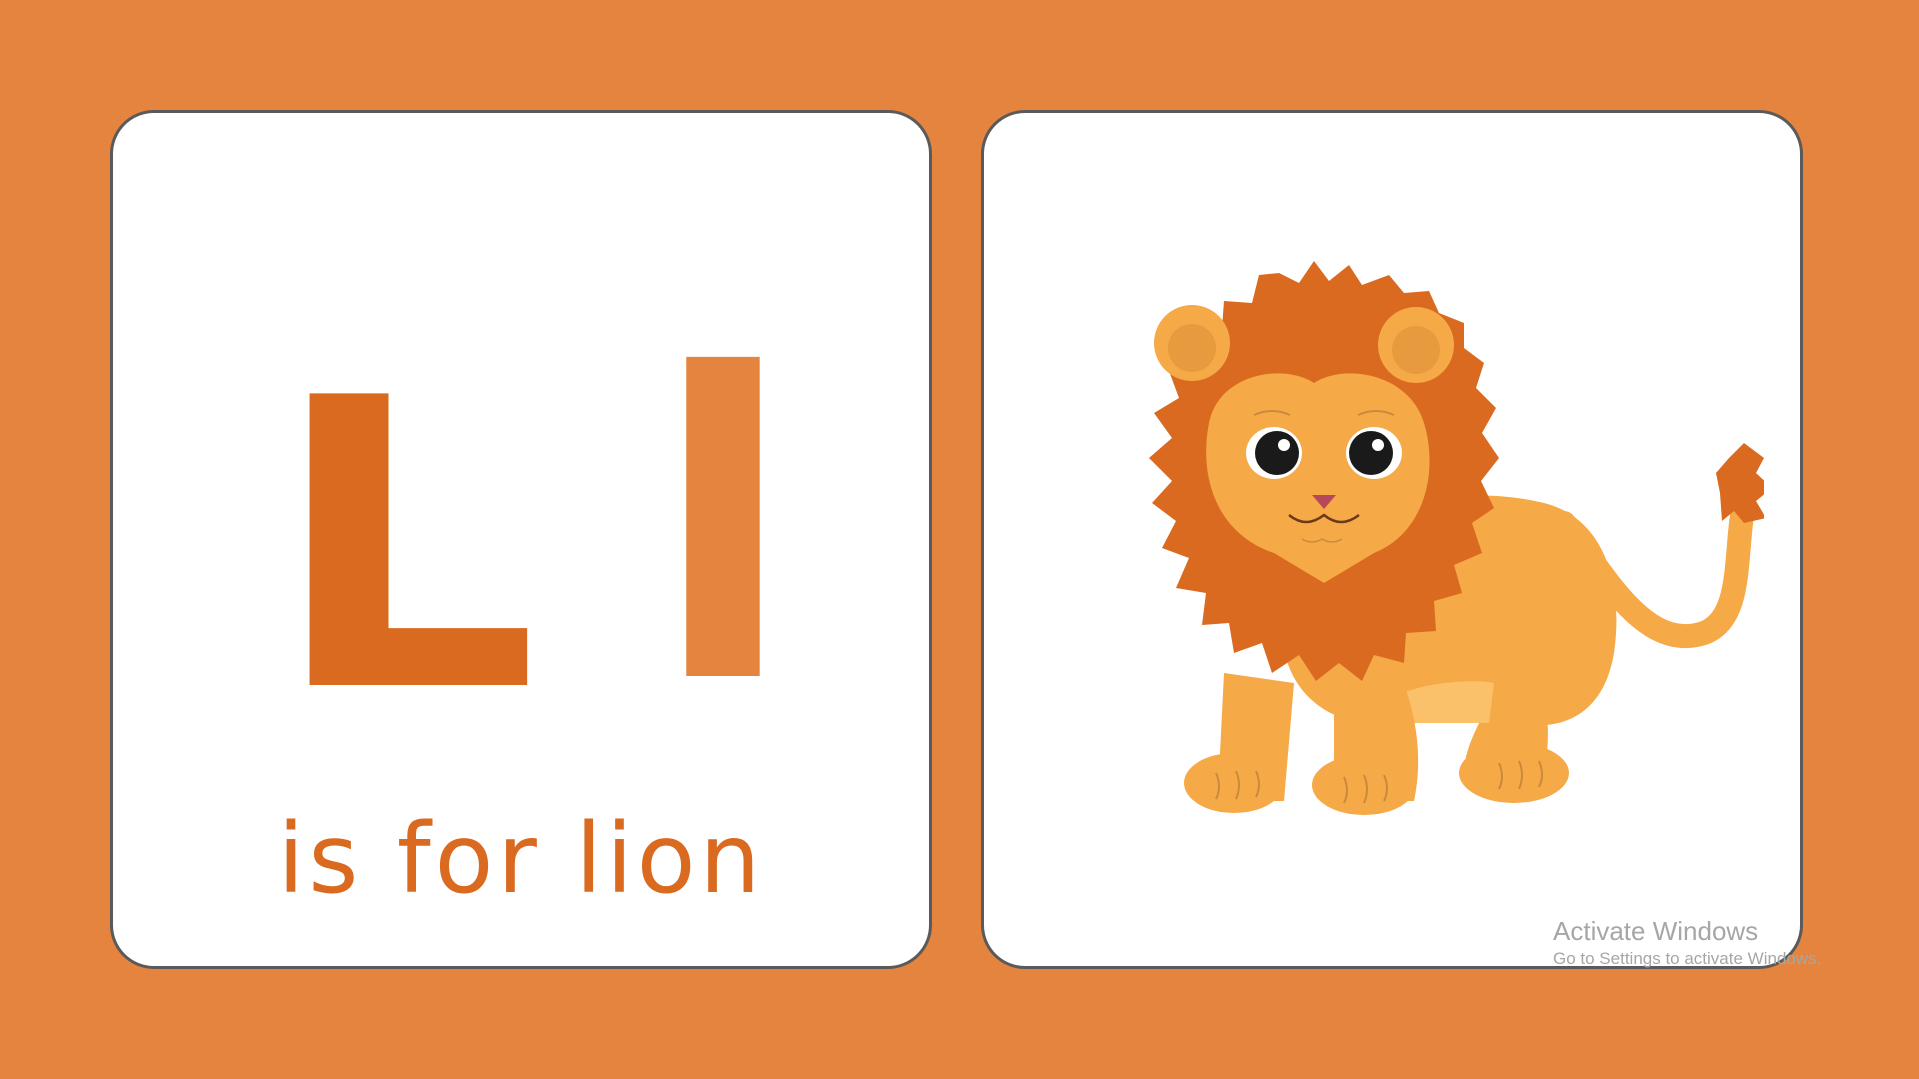 This screenshot has width=1919, height=1079. Describe the element at coordinates (521, 859) in the screenshot. I see `phrase-text: is for lion` at that location.